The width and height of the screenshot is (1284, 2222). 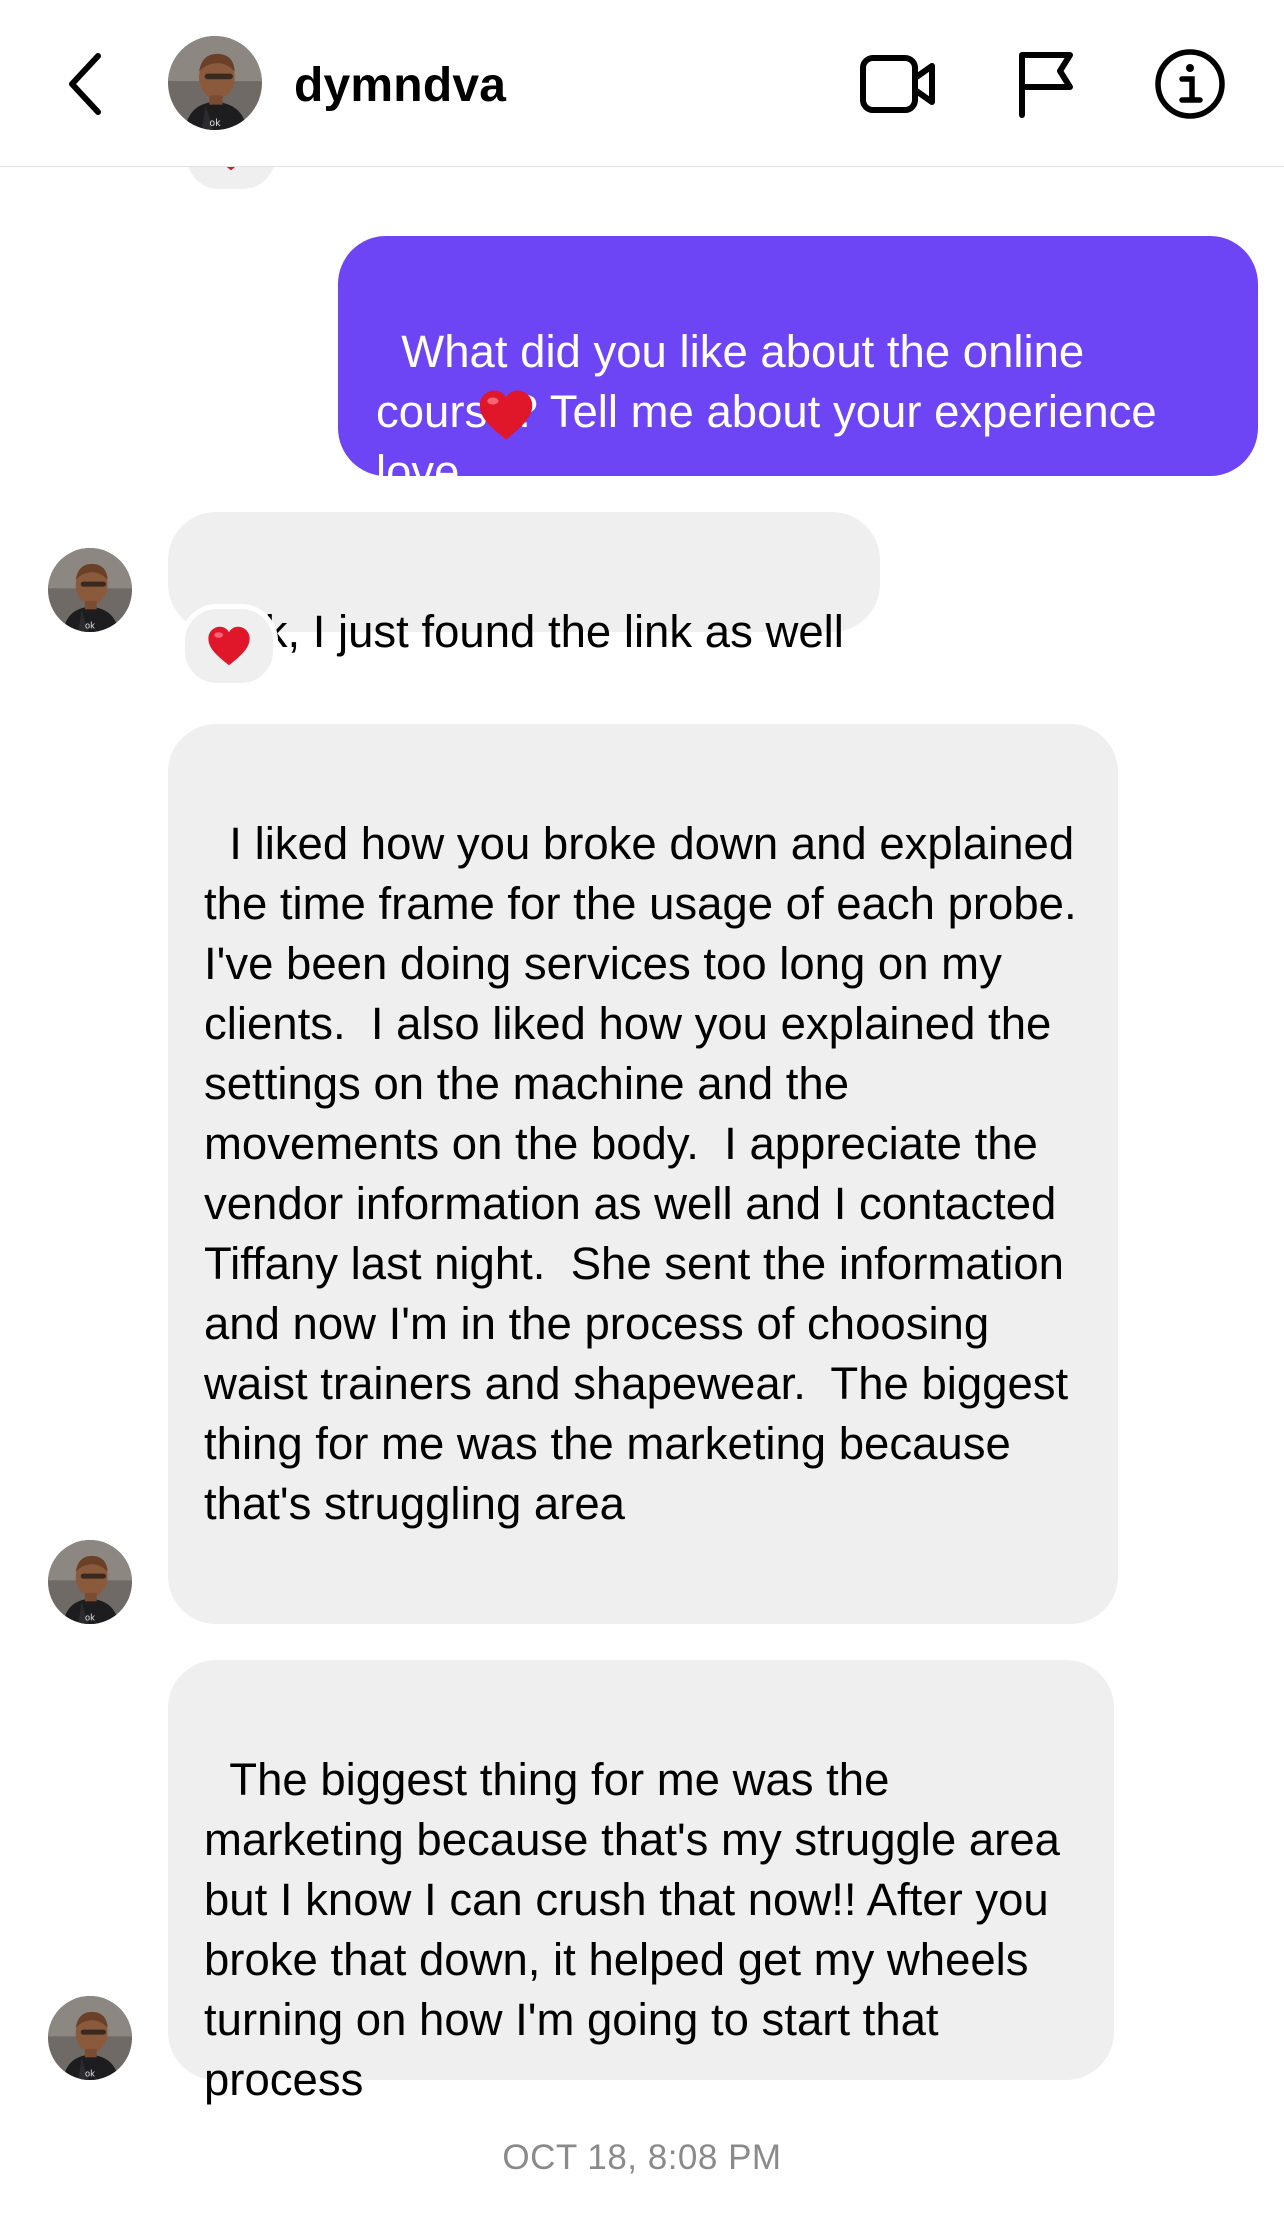 What do you see at coordinates (642, 83) in the screenshot?
I see `chat-header: dymndva` at bounding box center [642, 83].